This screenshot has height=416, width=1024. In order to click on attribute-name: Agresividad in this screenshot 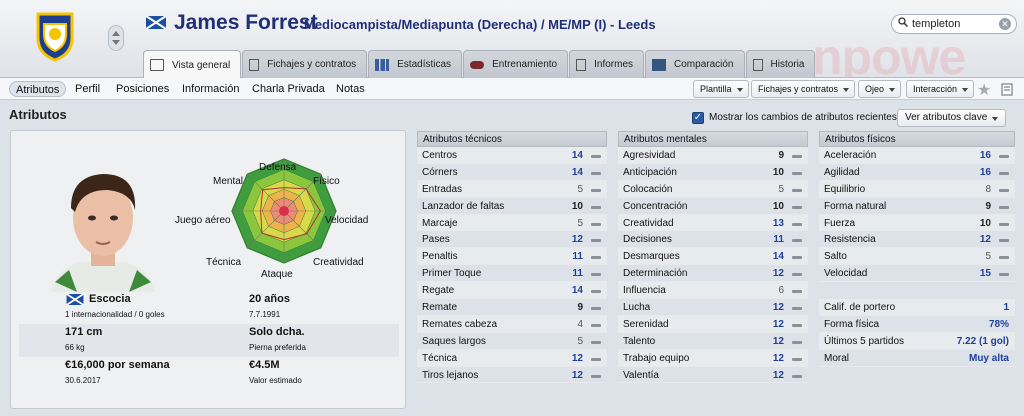, I will do `click(649, 155)`.